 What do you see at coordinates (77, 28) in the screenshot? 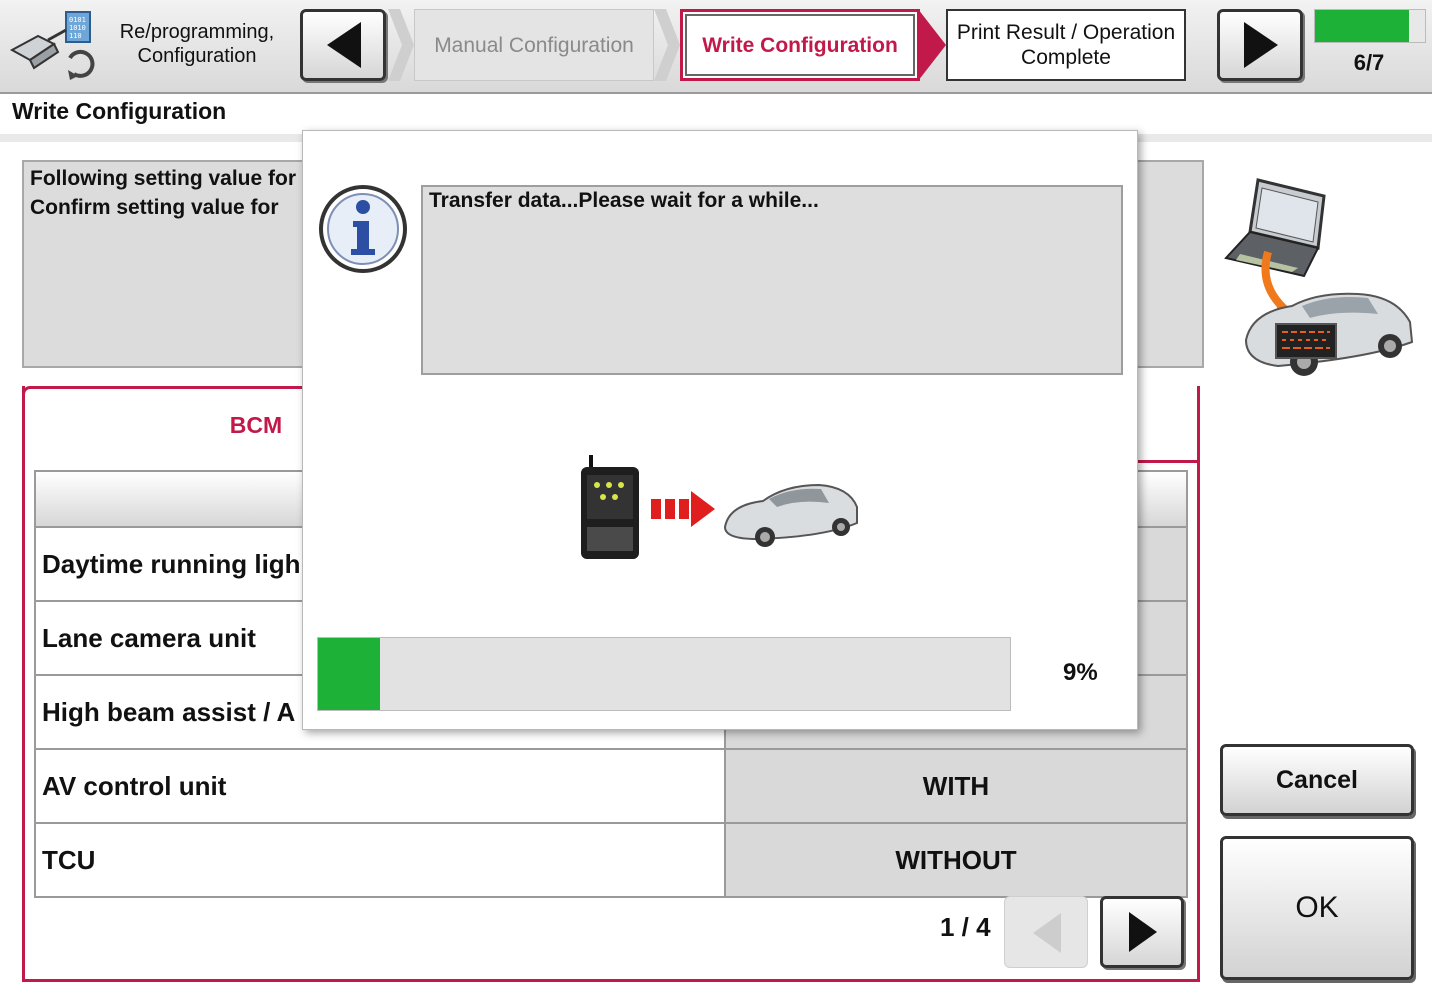
I see `svg-text: 1010` at bounding box center [77, 28].